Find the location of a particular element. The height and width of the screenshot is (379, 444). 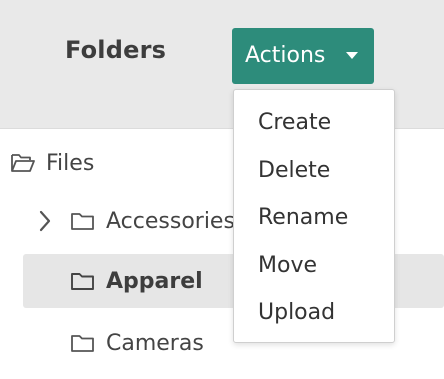

tree-node-label: Accessories is located at coordinates (170, 221).